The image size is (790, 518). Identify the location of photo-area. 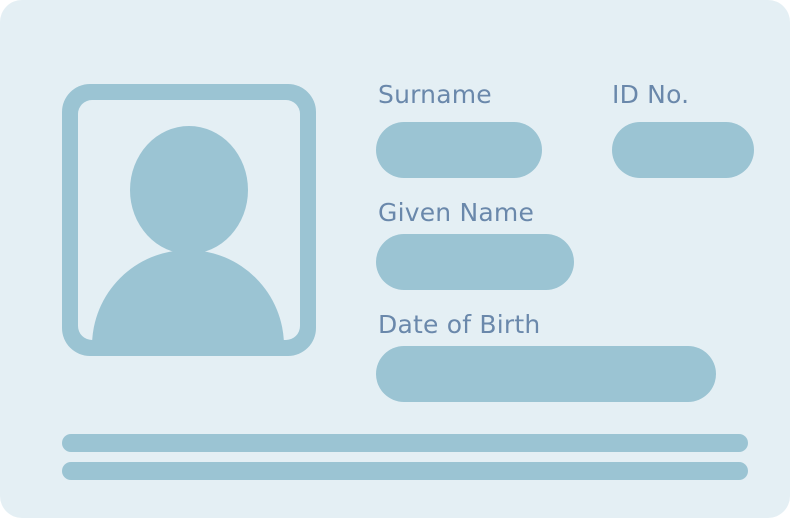
(189, 220).